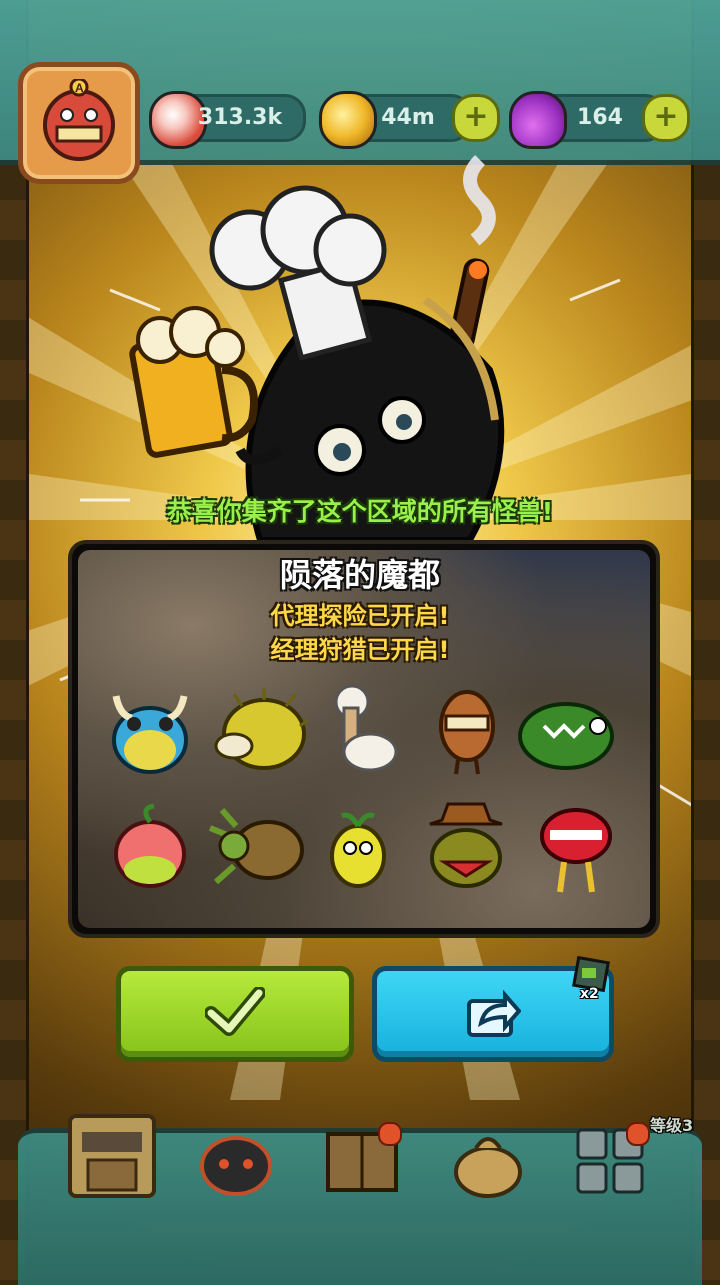  What do you see at coordinates (566, 736) in the screenshot?
I see `crocodile-monster-icon` at bounding box center [566, 736].